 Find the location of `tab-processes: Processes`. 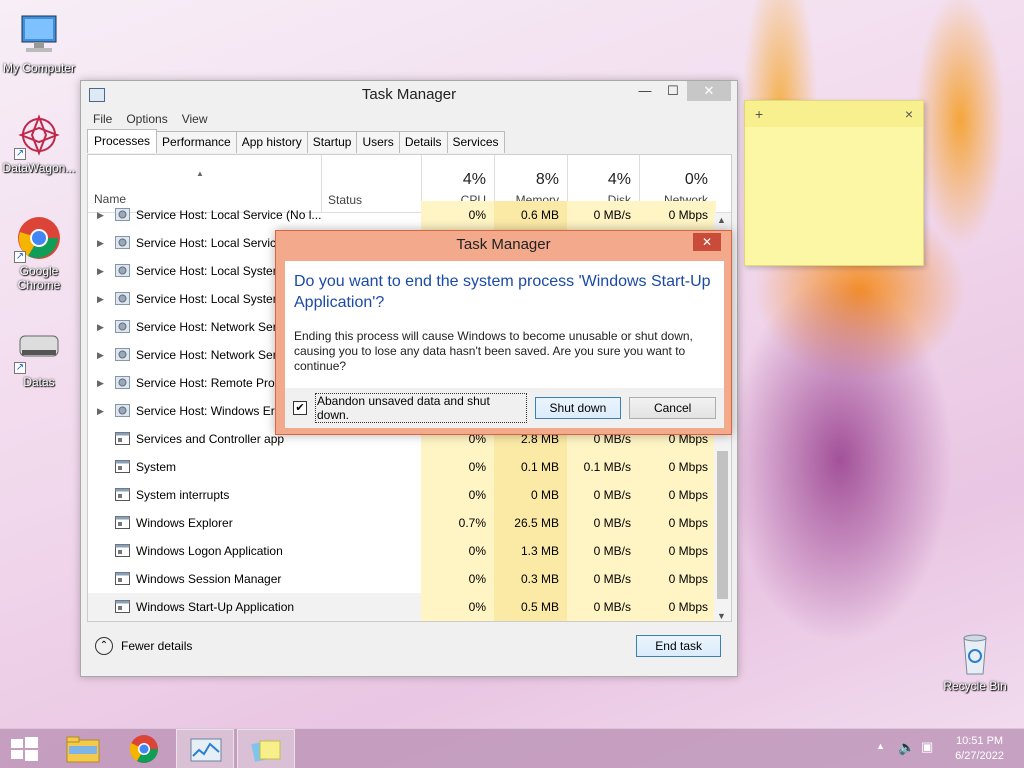

tab-processes: Processes is located at coordinates (122, 141).